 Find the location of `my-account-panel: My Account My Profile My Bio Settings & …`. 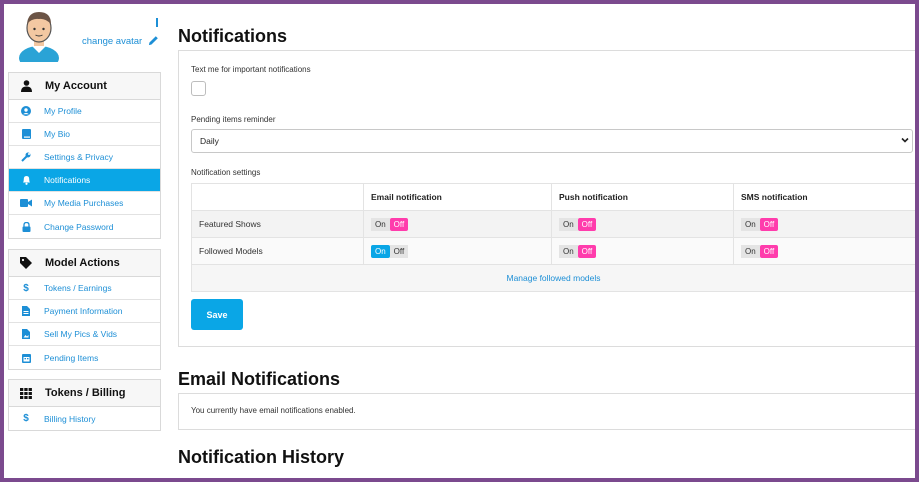

my-account-panel: My Account My Profile My Bio Settings & … is located at coordinates (84, 155).